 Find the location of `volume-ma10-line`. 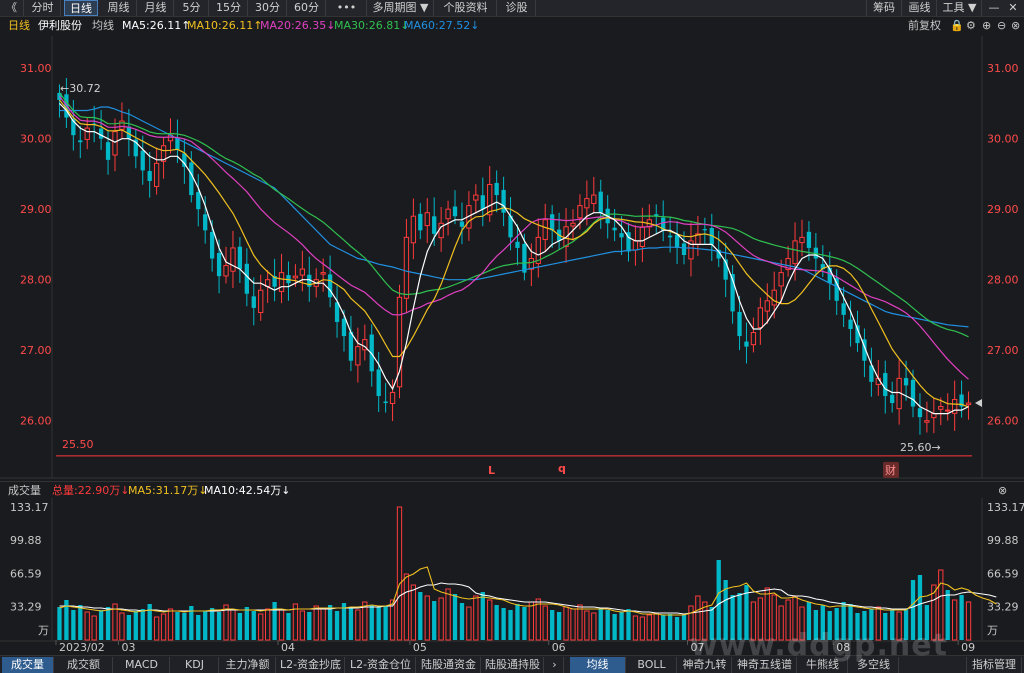

volume-ma10-line is located at coordinates (528, 598).